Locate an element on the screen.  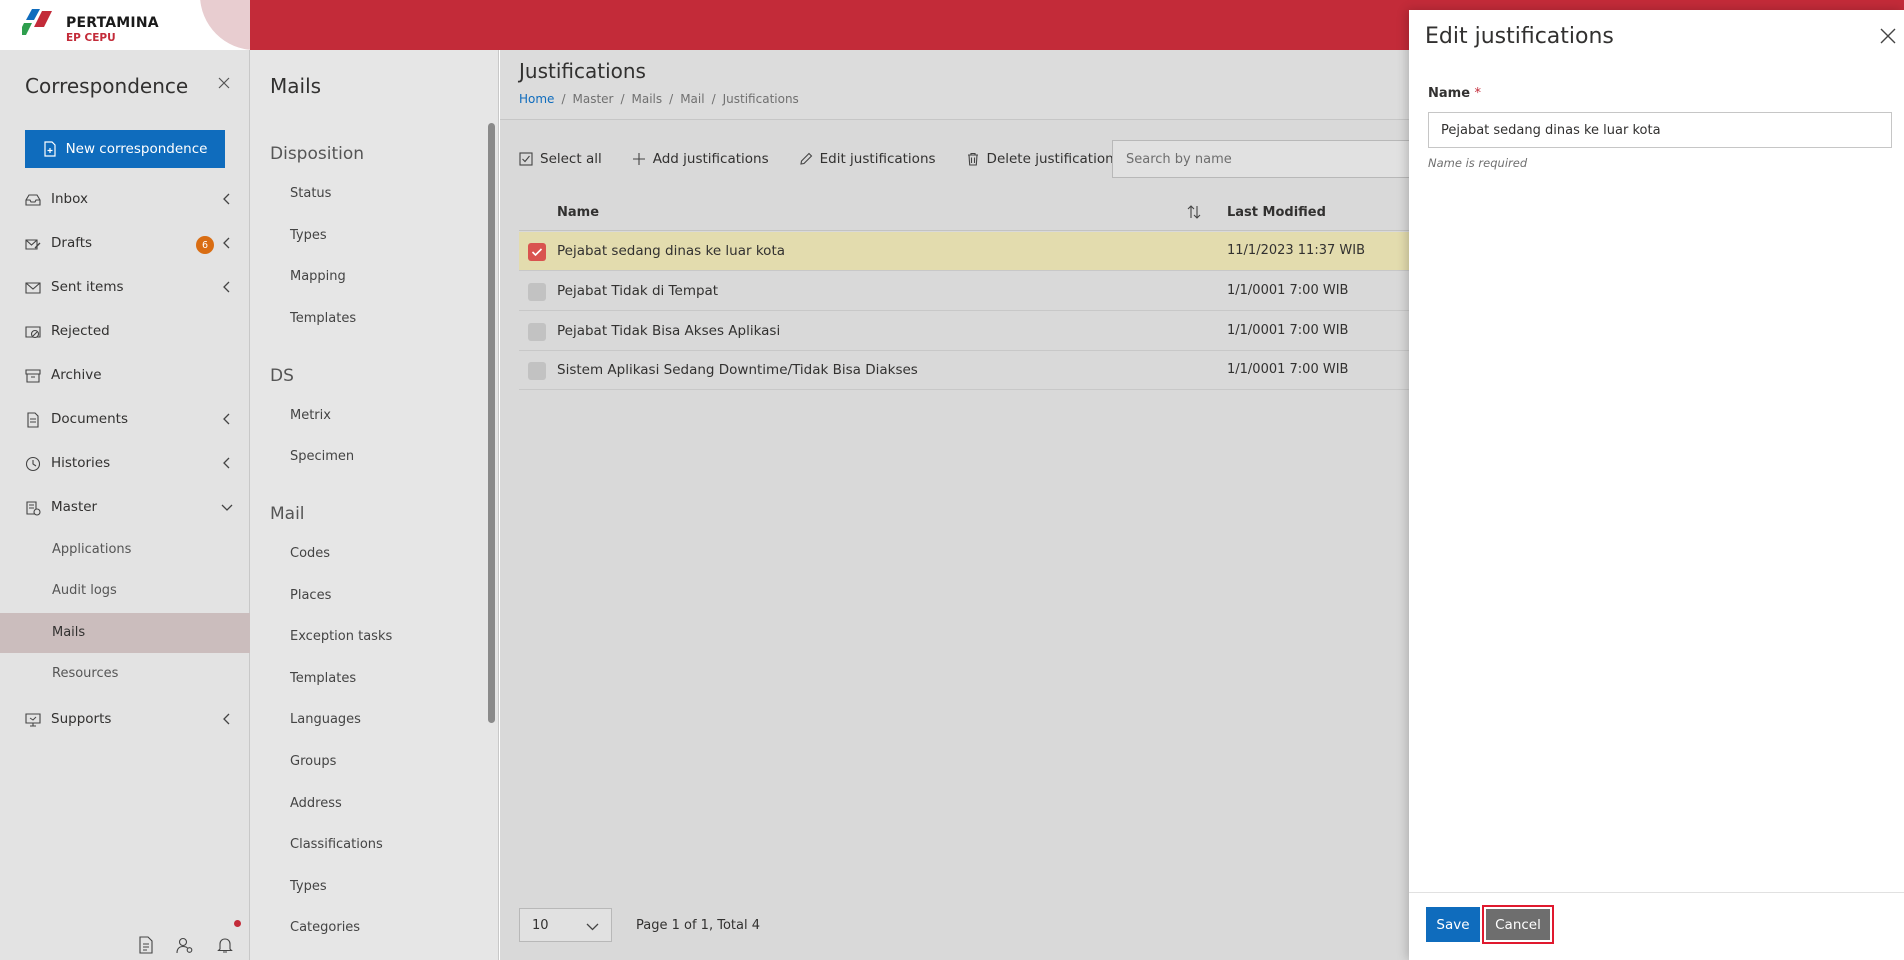
pencil-icon is located at coordinates (805, 158).